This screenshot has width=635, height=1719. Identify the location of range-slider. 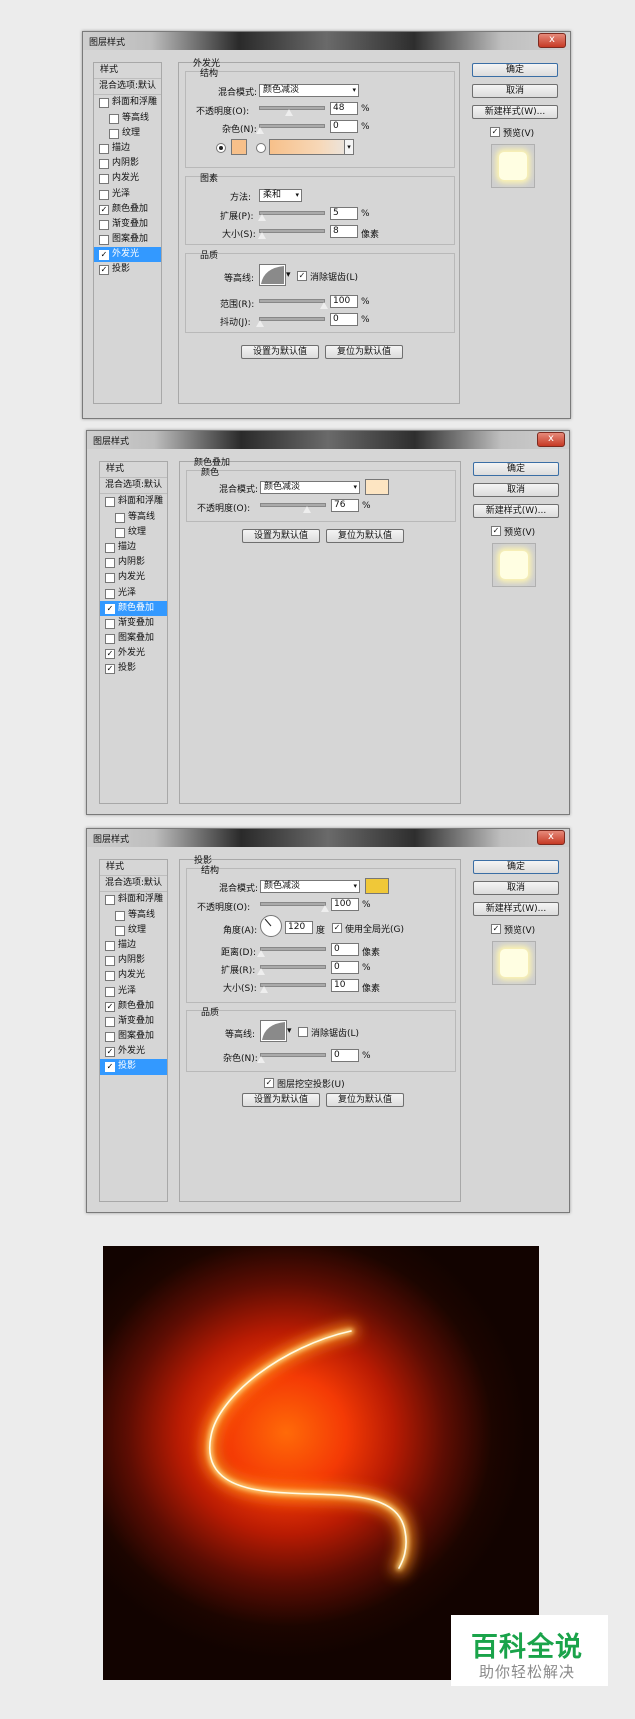
(292, 301).